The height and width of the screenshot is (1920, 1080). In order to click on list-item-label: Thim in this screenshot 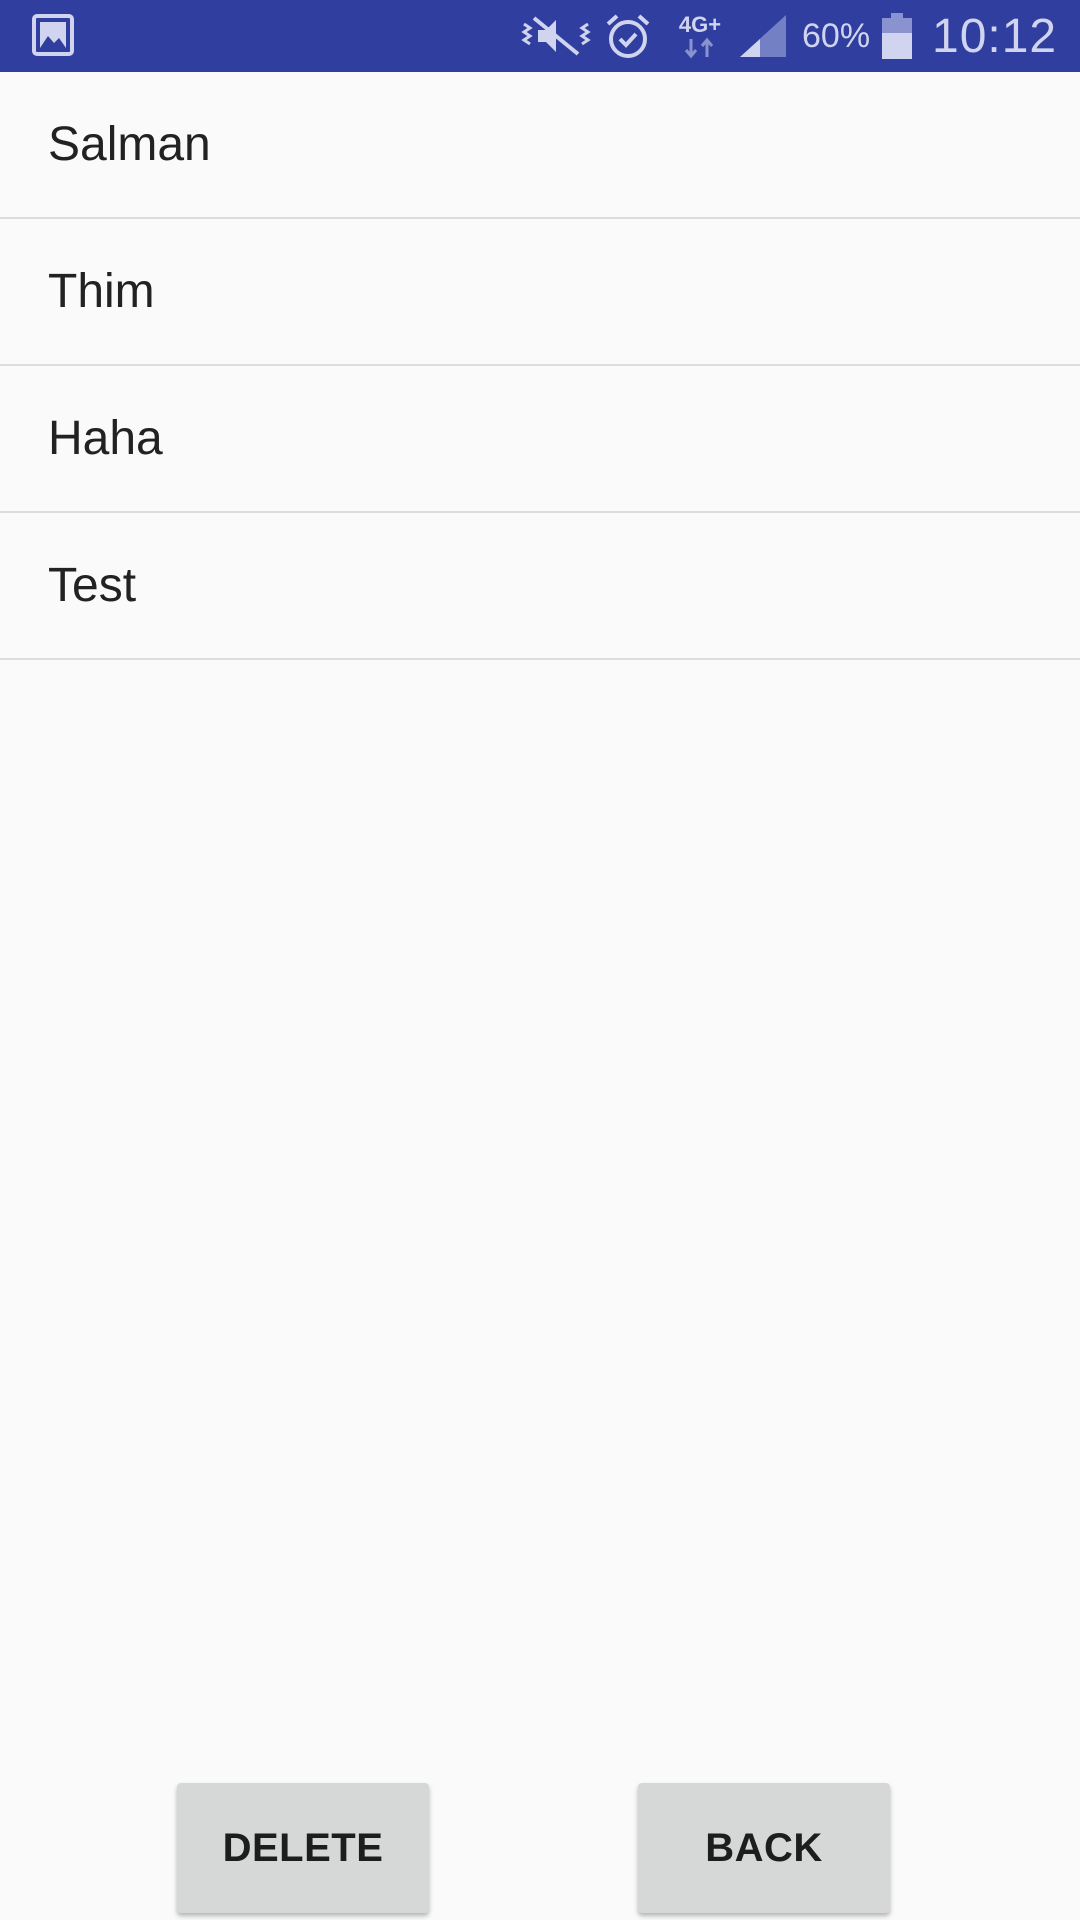, I will do `click(101, 291)`.